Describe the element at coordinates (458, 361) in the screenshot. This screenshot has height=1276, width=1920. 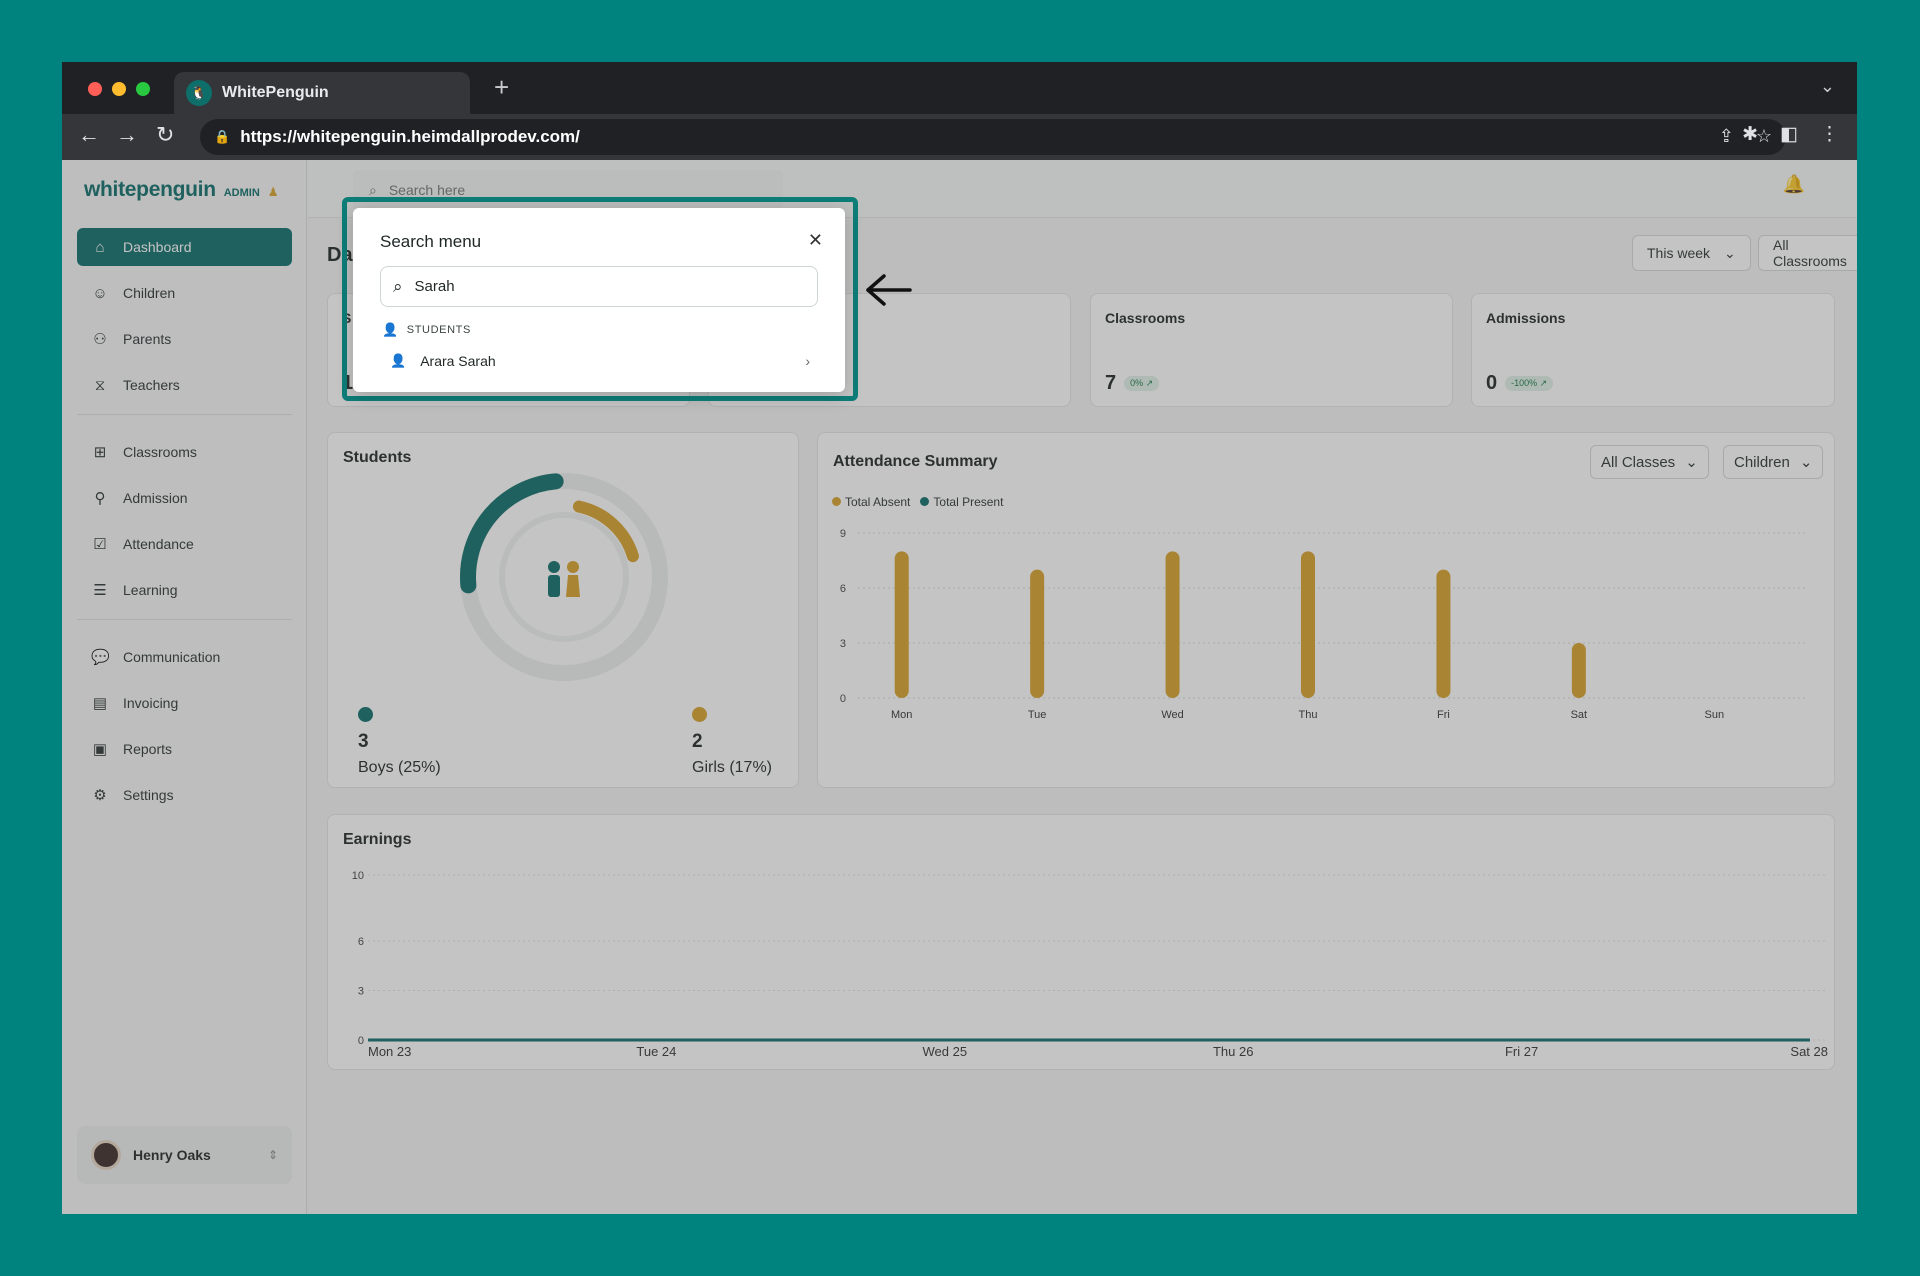
I see `search-result-label: Arara Sarah` at that location.